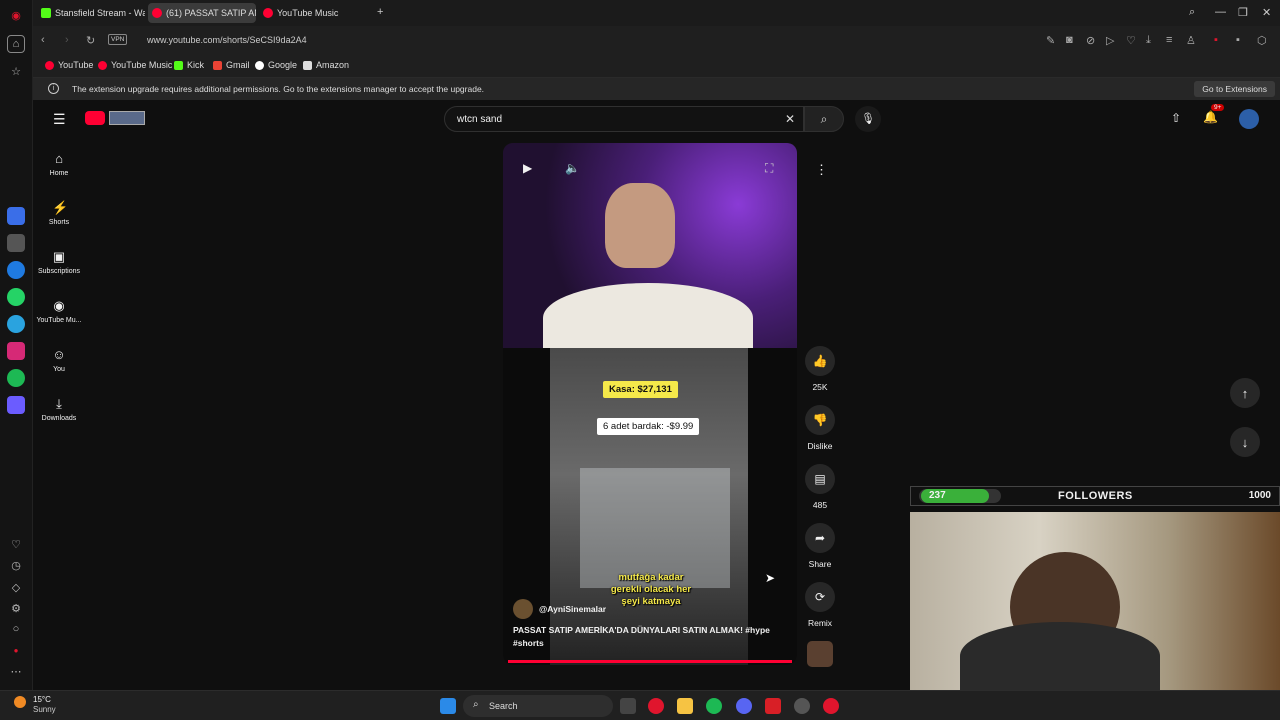 The image size is (1280, 720). Describe the element at coordinates (118, 39) in the screenshot. I see `vpn-badge: VPN` at that location.